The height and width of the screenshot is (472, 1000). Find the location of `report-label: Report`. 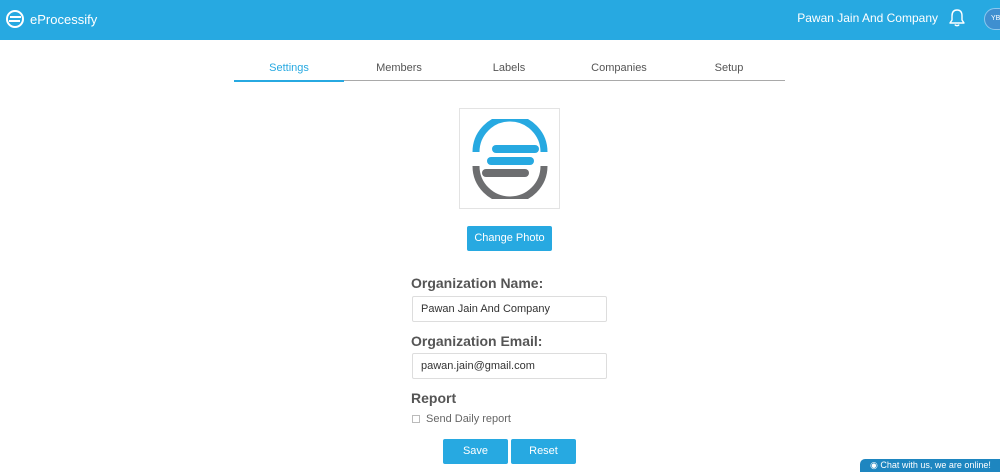

report-label: Report is located at coordinates (434, 398).